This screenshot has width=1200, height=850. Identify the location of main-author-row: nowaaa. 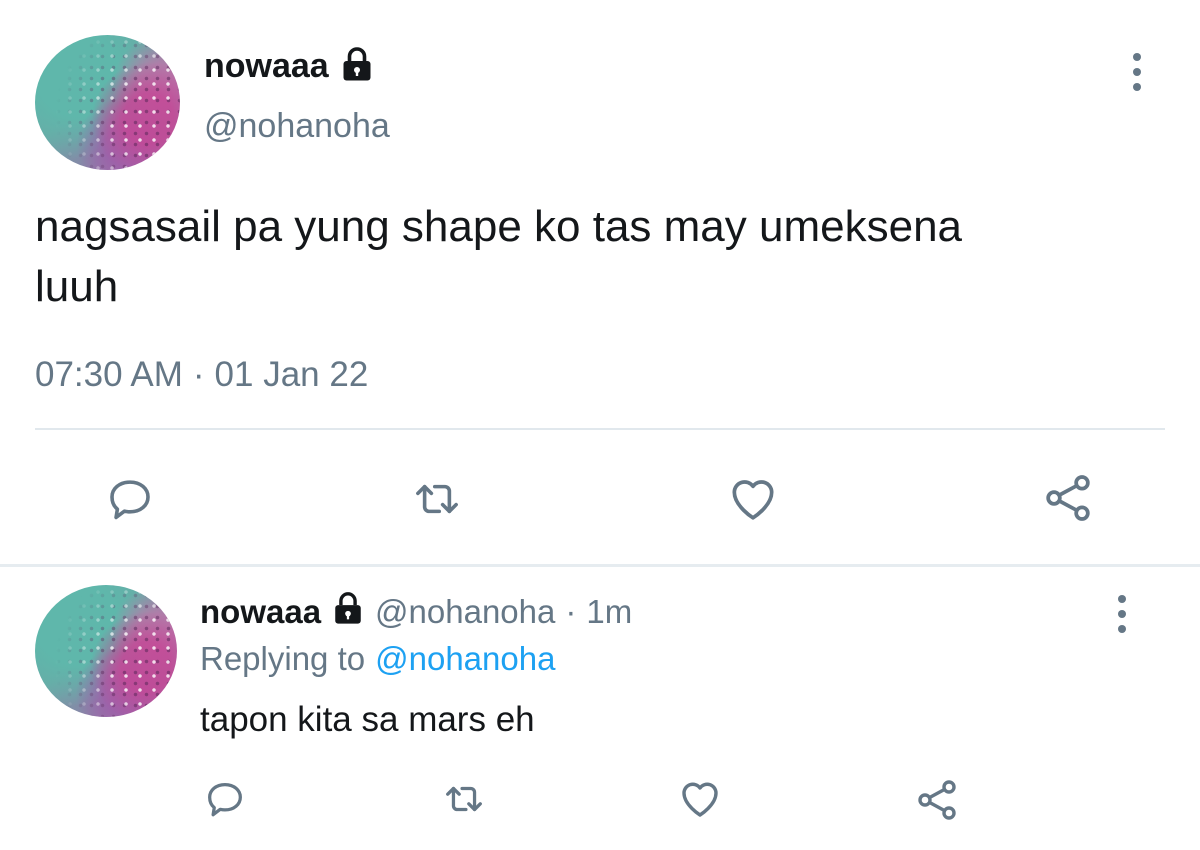
(289, 66).